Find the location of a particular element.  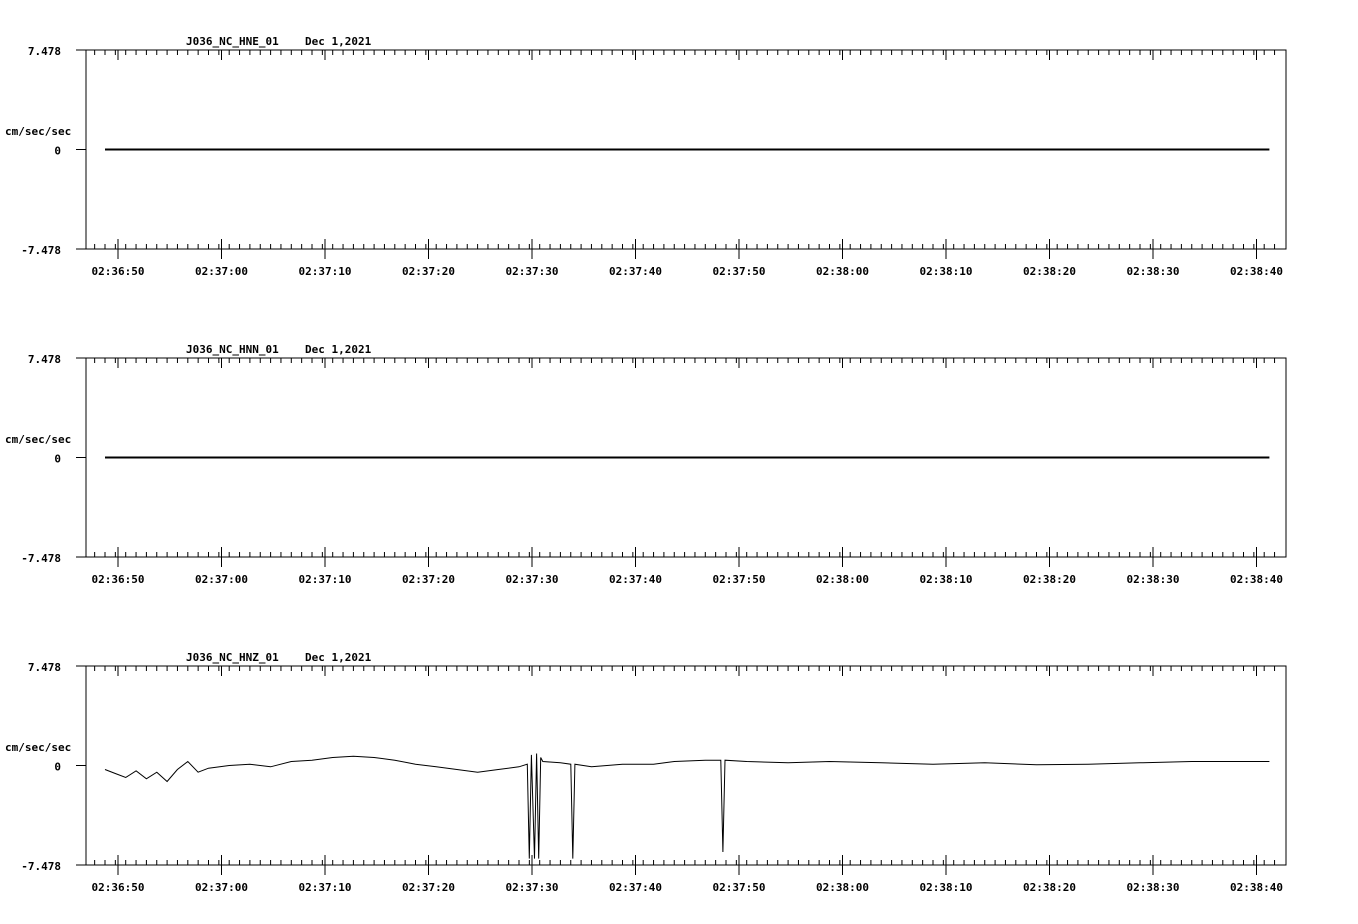

station-title: J036_NC_HNZ_01 is located at coordinates (232, 657).